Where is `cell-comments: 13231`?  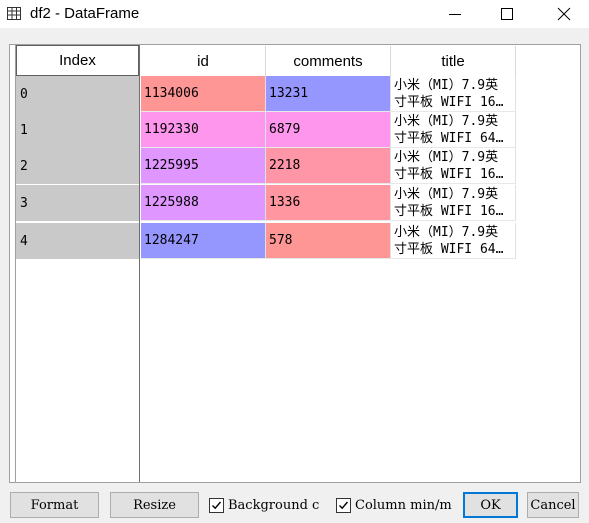
cell-comments: 13231 is located at coordinates (328, 94).